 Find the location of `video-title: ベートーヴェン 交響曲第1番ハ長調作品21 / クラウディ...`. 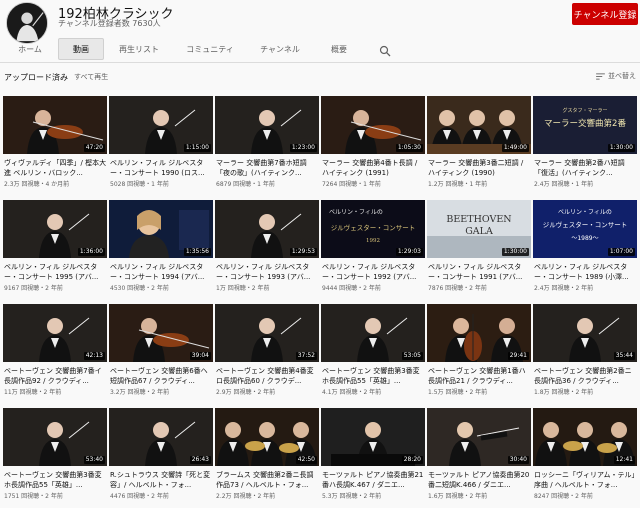

video-title: ベートーヴェン 交響曲第1番ハ長調作品21 / クラウディ... is located at coordinates (479, 376).